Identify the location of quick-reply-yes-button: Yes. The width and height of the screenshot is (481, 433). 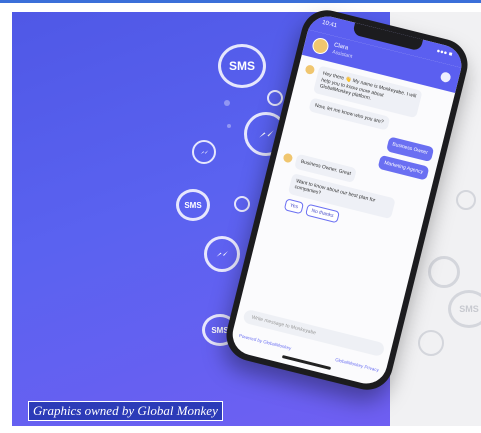
(294, 205).